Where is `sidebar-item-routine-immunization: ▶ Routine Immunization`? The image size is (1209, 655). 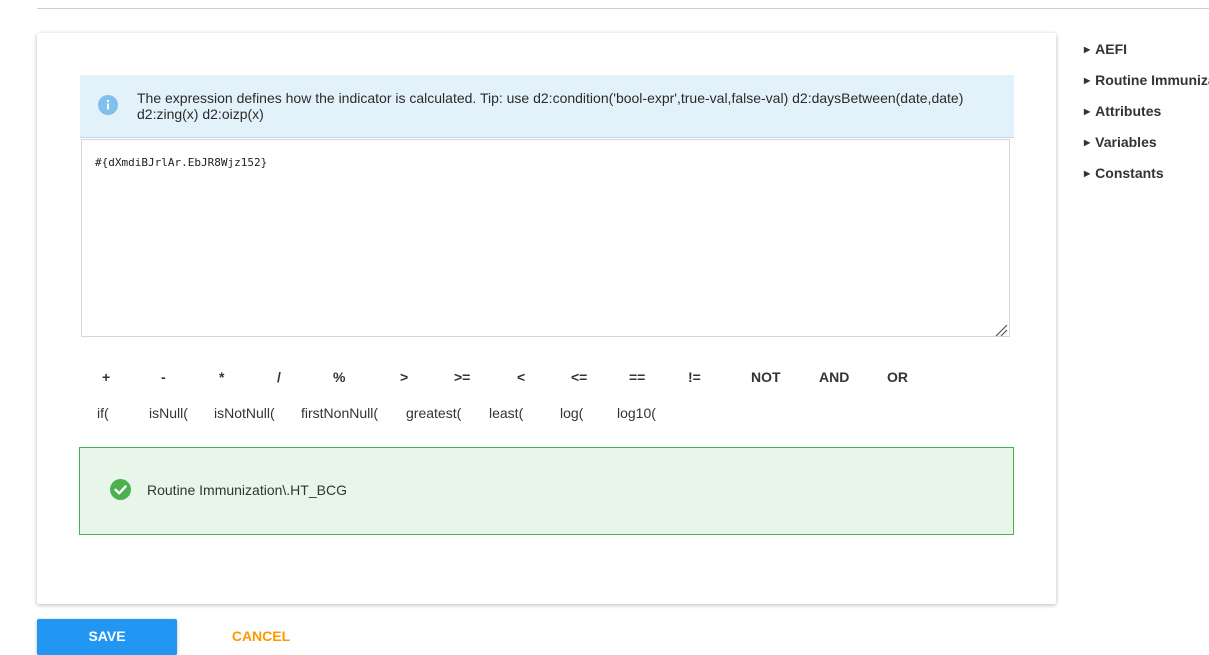
sidebar-item-routine-immunization: ▶ Routine Immunization is located at coordinates (1146, 80).